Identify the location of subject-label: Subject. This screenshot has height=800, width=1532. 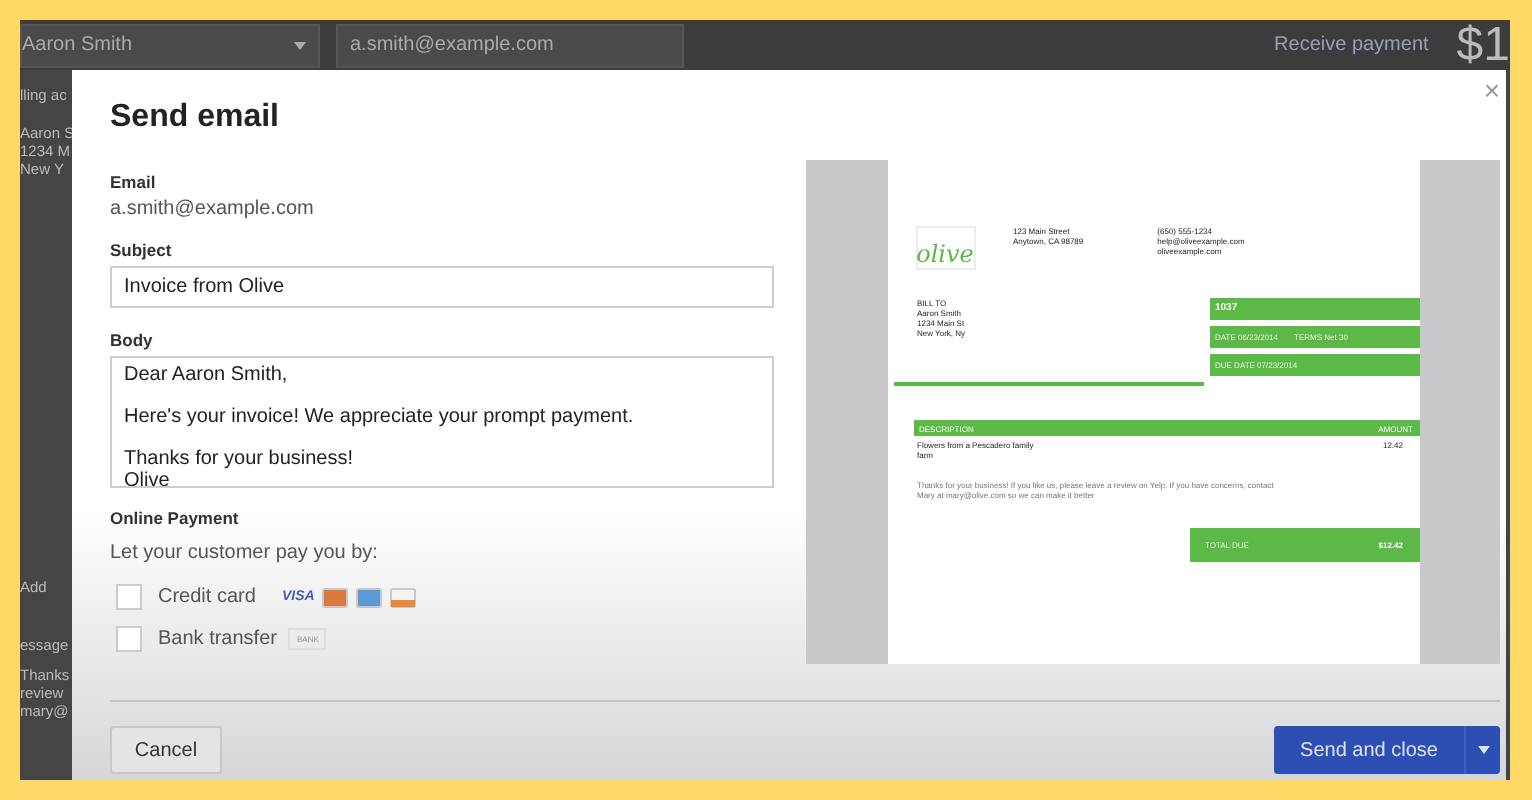
(142, 250).